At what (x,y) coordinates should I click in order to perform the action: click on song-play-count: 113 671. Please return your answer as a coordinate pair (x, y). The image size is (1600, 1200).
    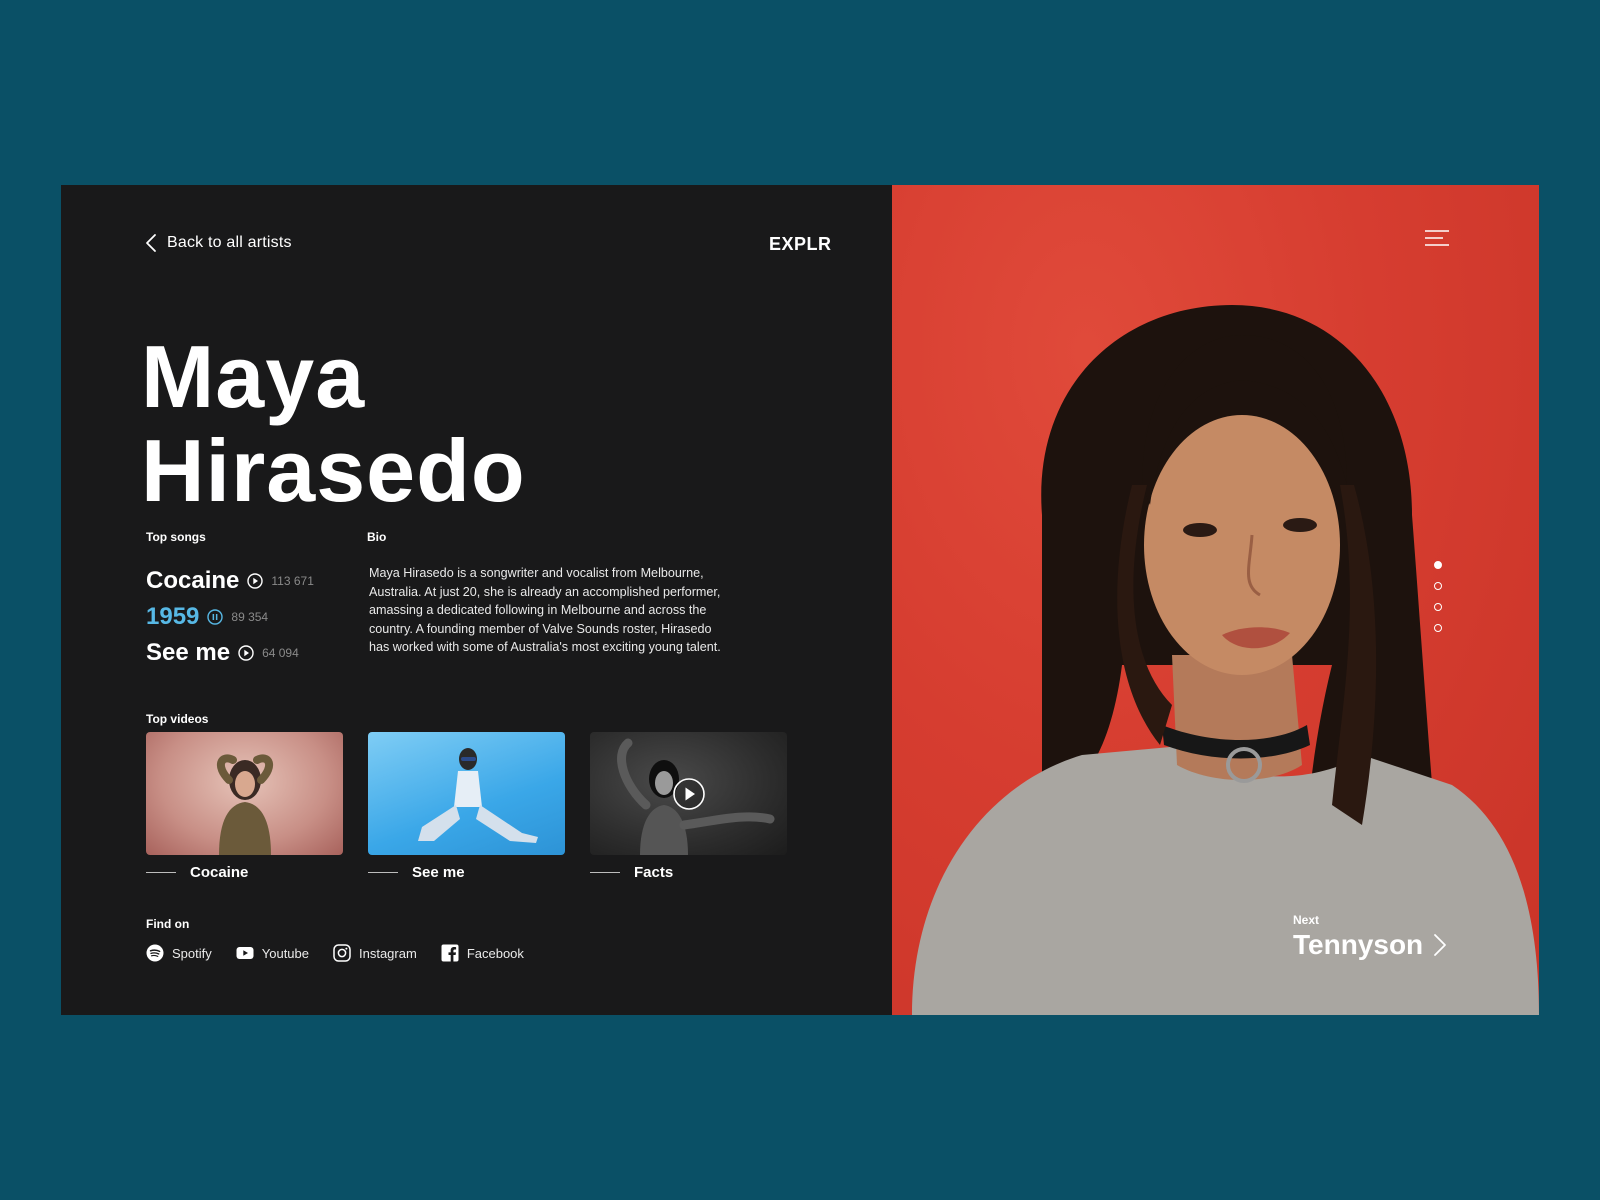
    Looking at the image, I should click on (292, 581).